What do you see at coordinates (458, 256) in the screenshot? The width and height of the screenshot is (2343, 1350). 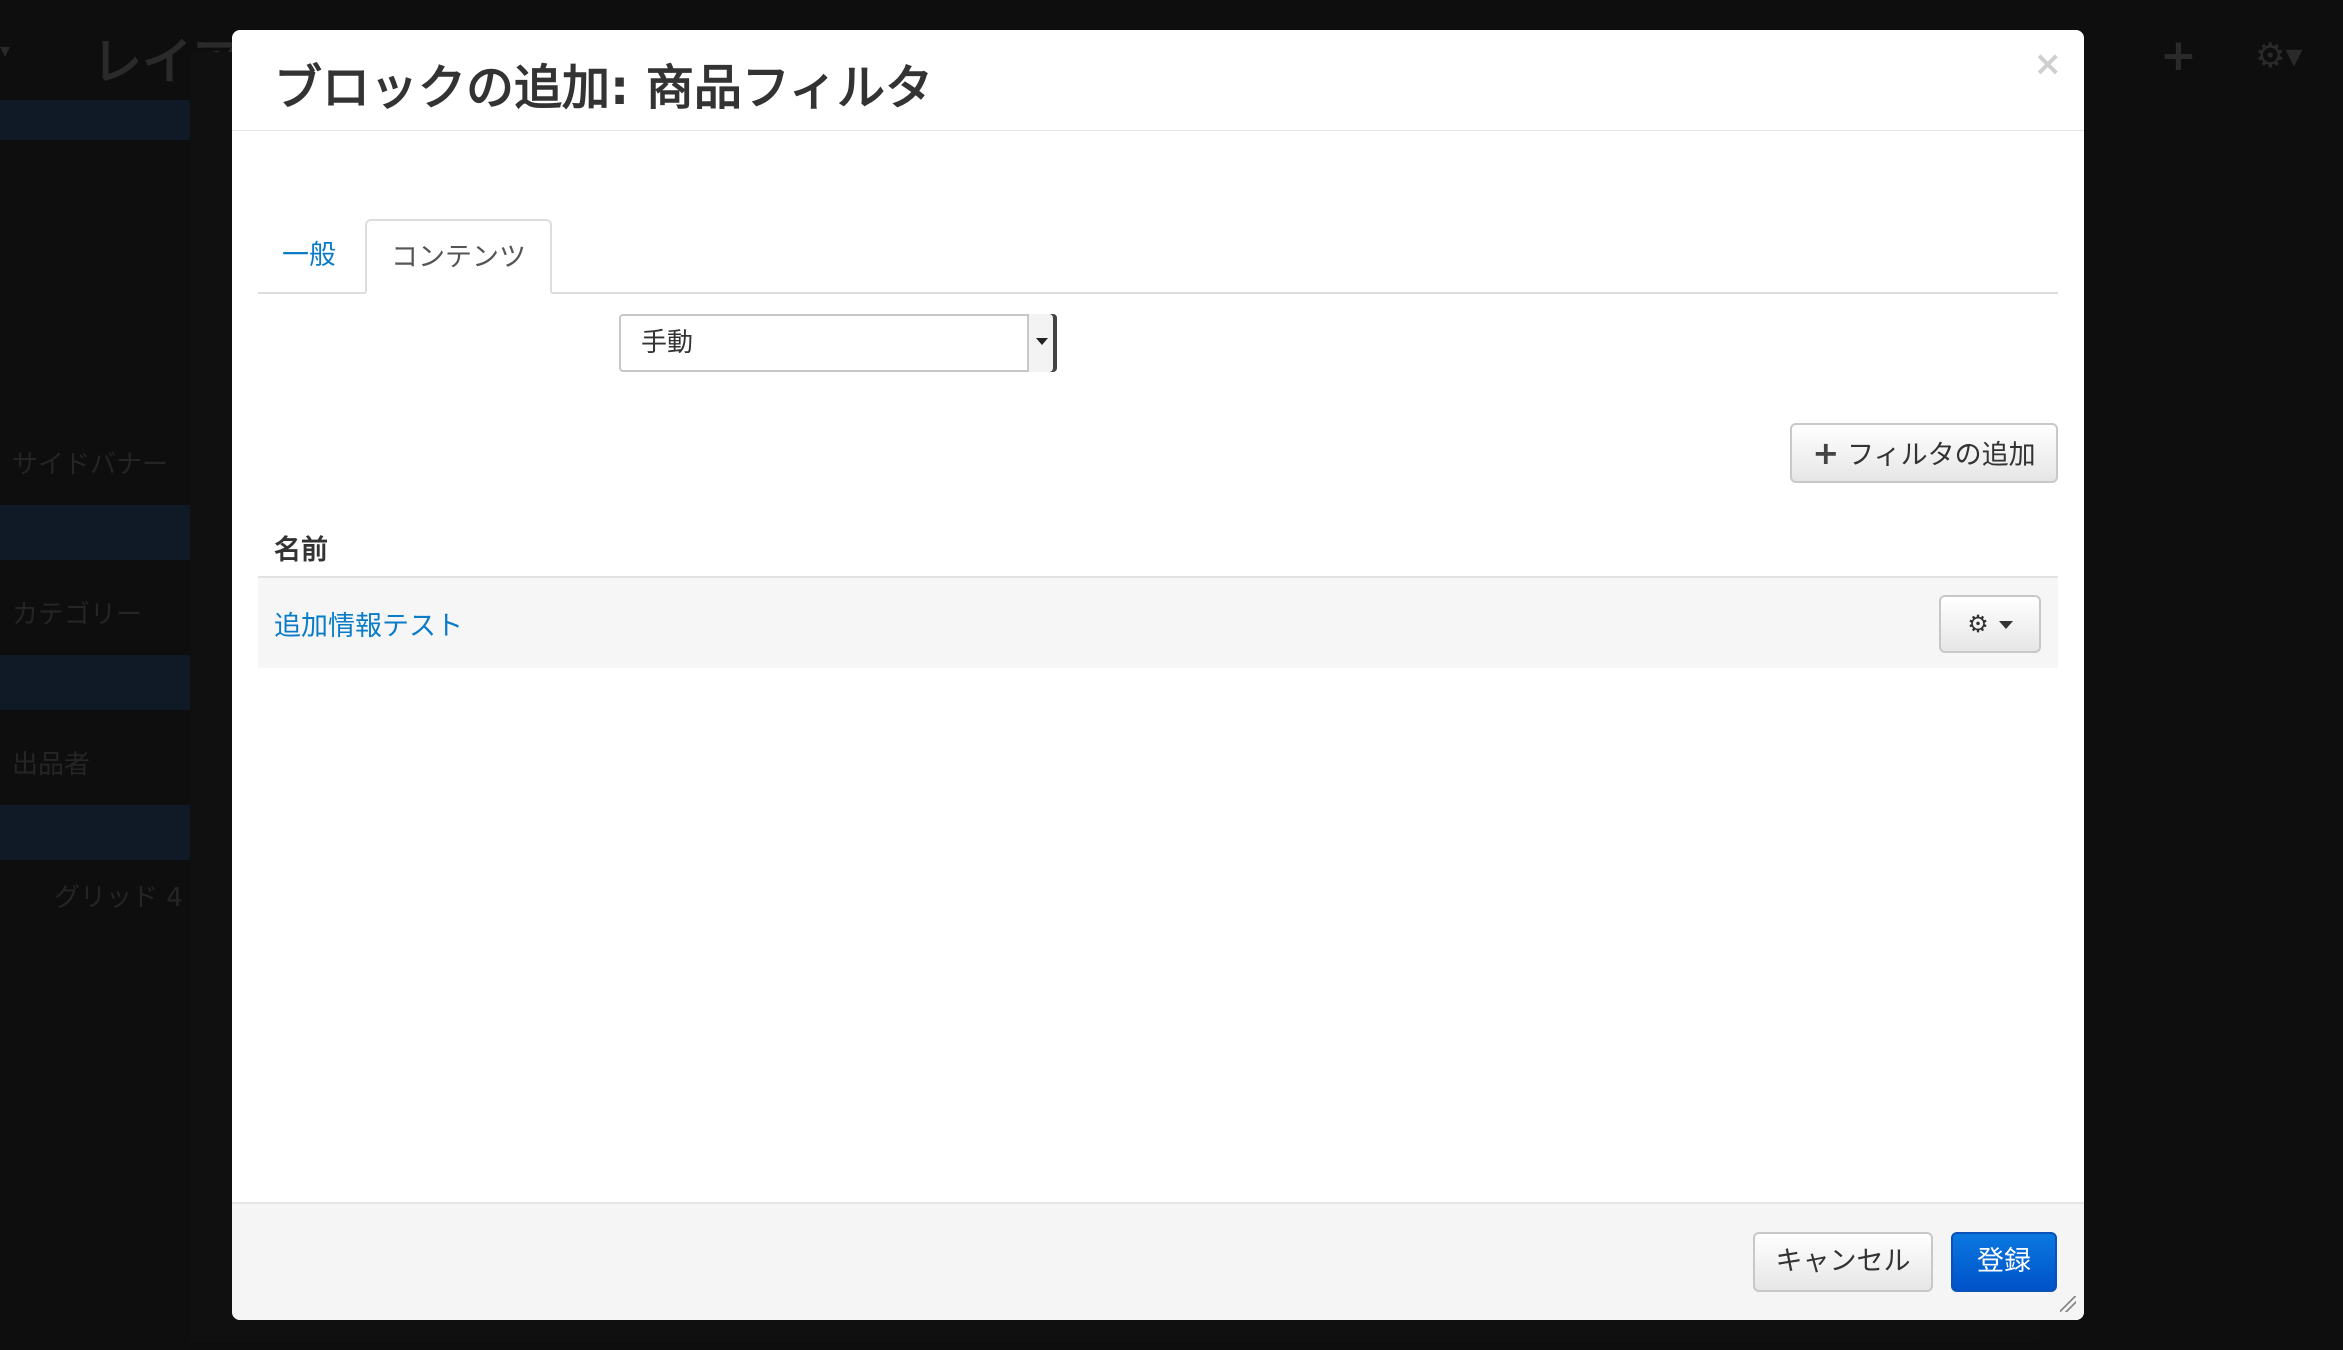 I see `tab-content: コンテンツ` at bounding box center [458, 256].